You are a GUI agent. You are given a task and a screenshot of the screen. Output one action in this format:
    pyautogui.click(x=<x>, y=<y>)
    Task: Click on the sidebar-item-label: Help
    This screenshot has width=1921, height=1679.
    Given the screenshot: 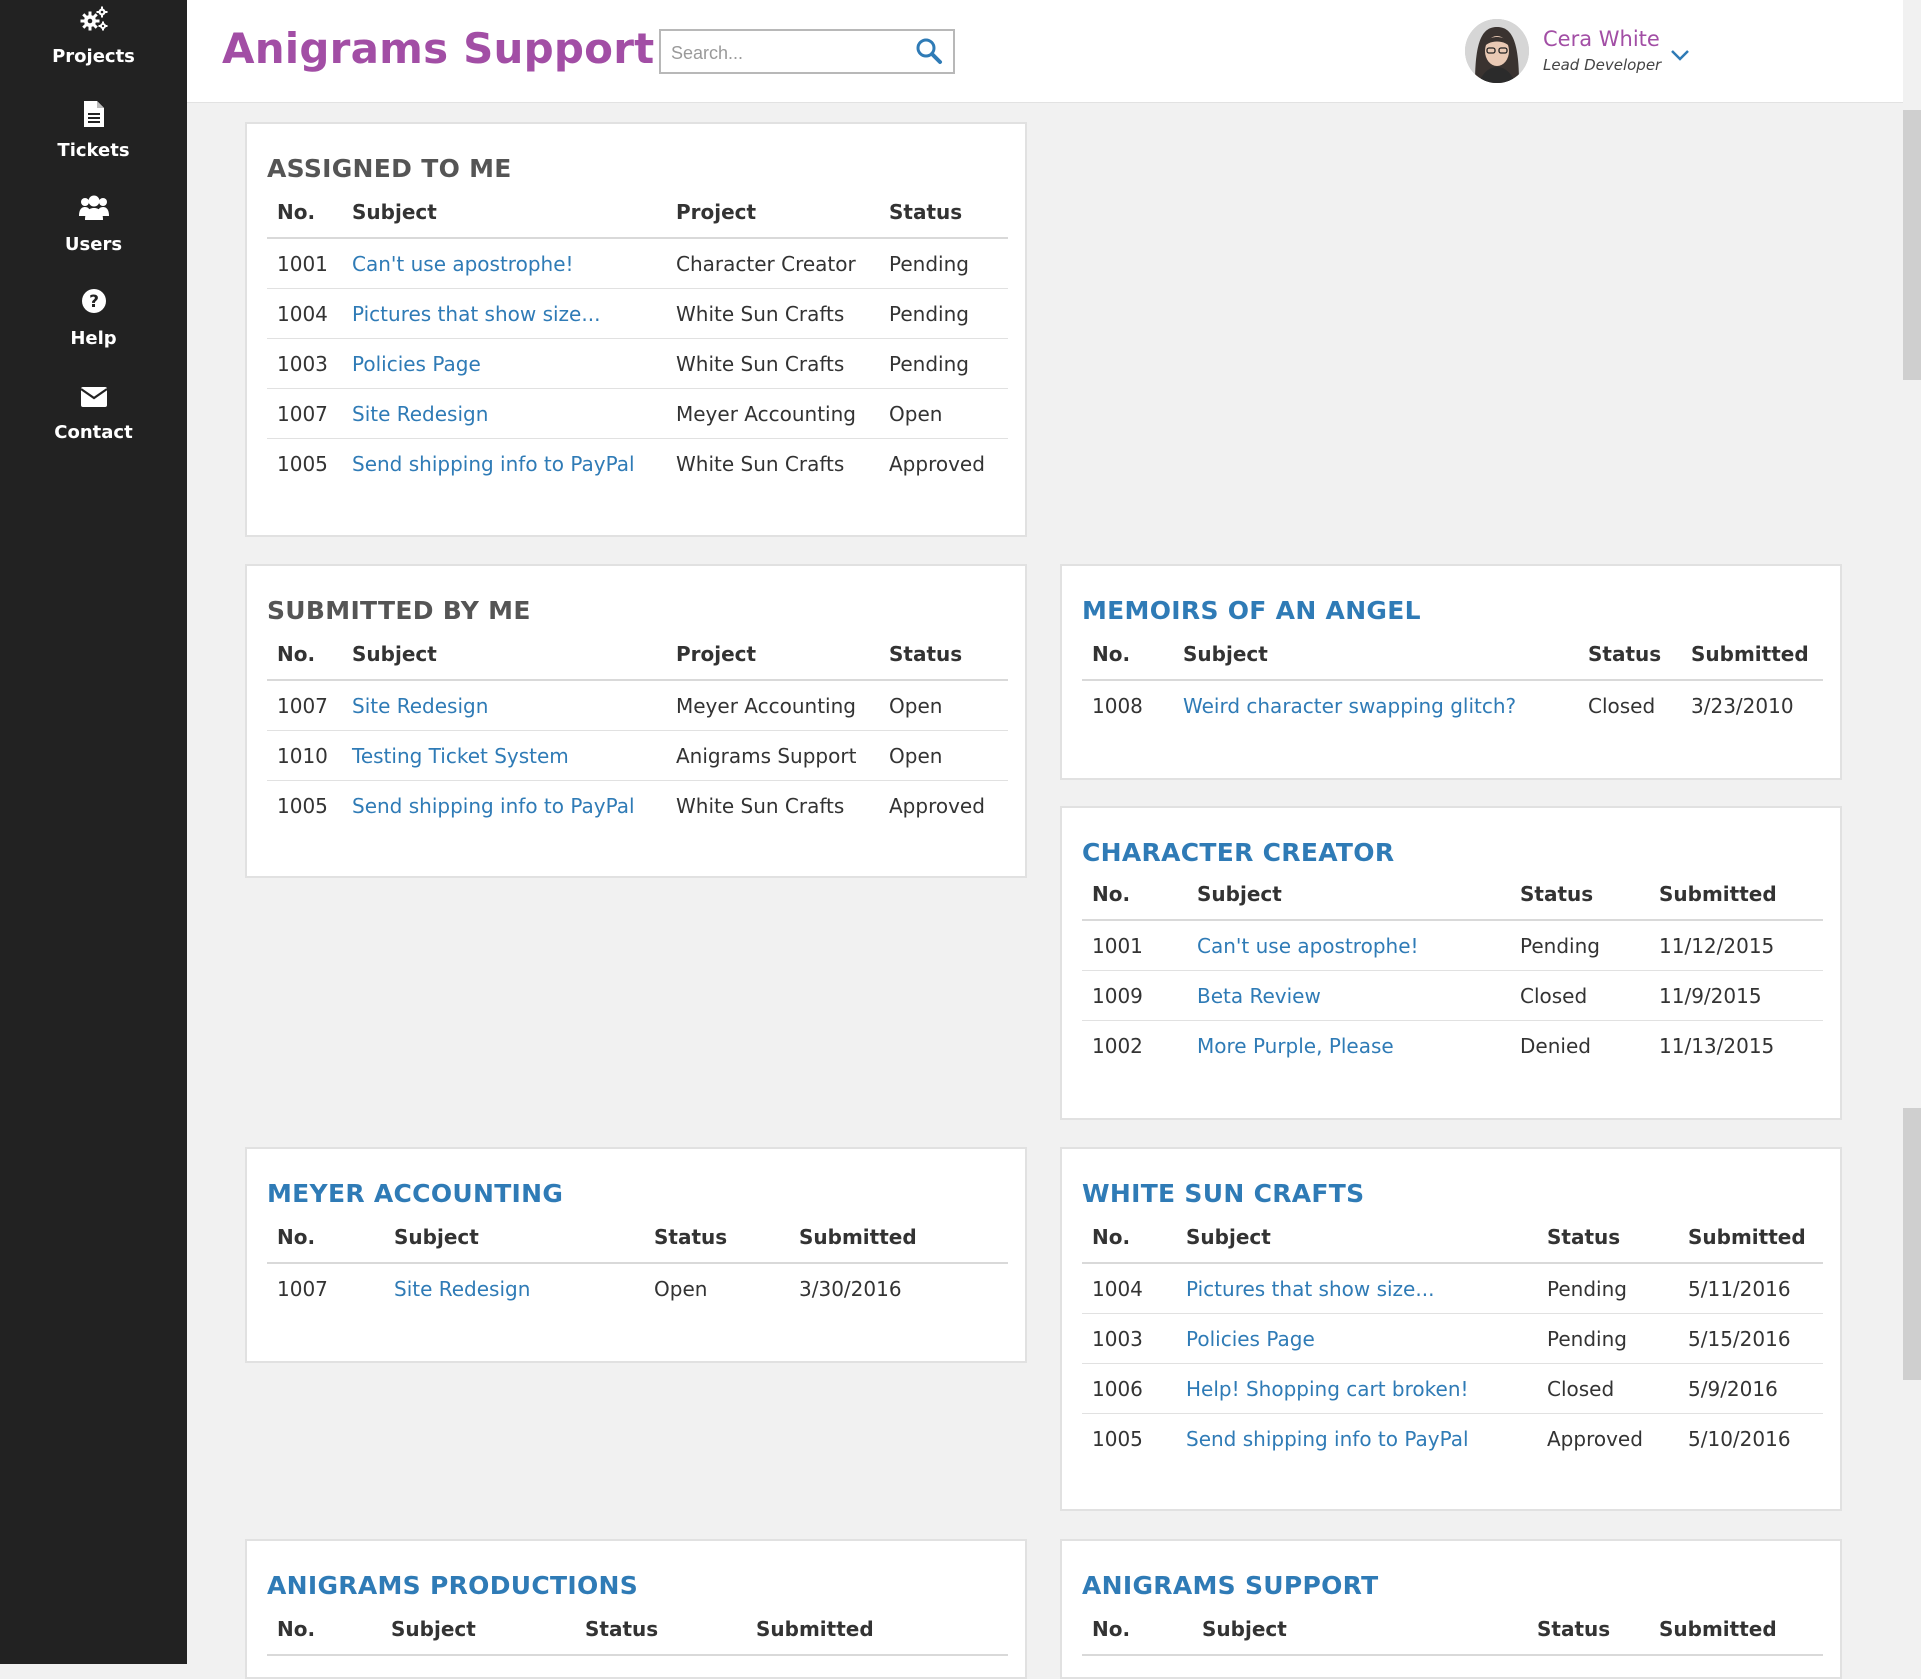 What is the action you would take?
    pyautogui.click(x=93, y=338)
    